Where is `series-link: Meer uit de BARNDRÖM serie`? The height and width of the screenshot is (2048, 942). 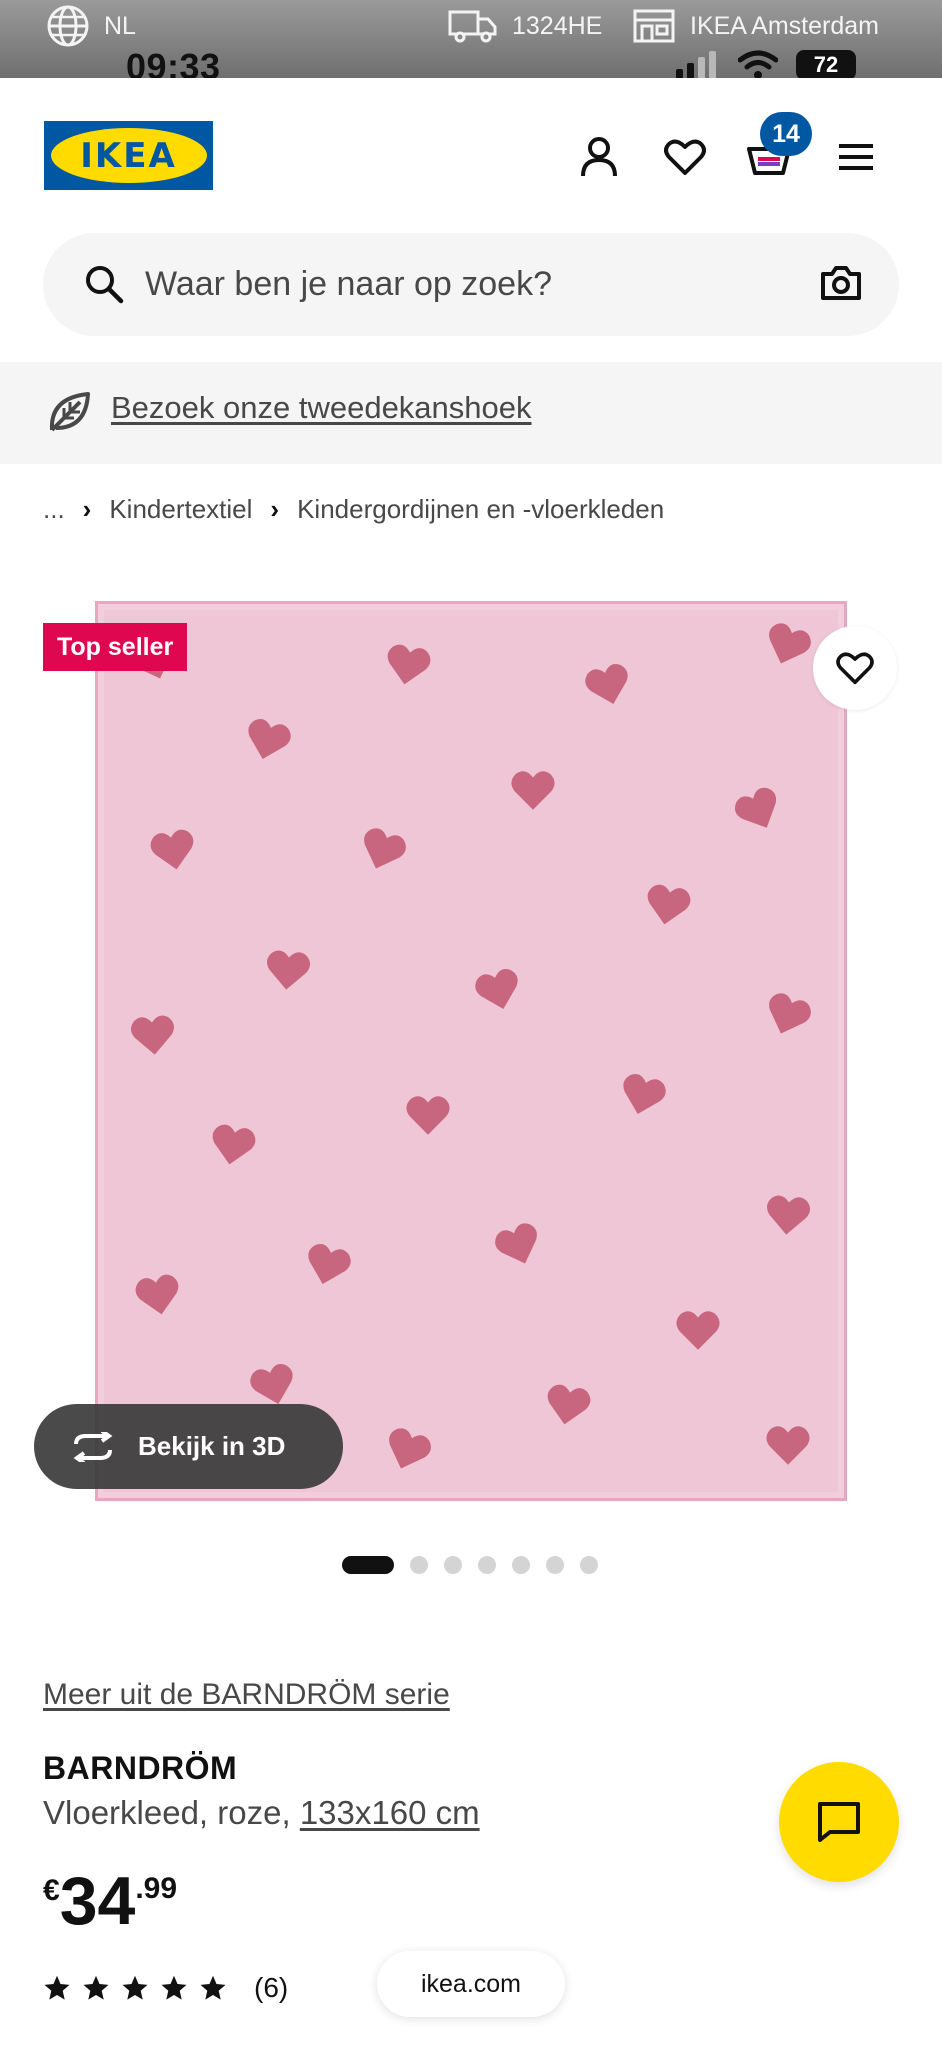 series-link: Meer uit de BARNDRÖM serie is located at coordinates (246, 1695).